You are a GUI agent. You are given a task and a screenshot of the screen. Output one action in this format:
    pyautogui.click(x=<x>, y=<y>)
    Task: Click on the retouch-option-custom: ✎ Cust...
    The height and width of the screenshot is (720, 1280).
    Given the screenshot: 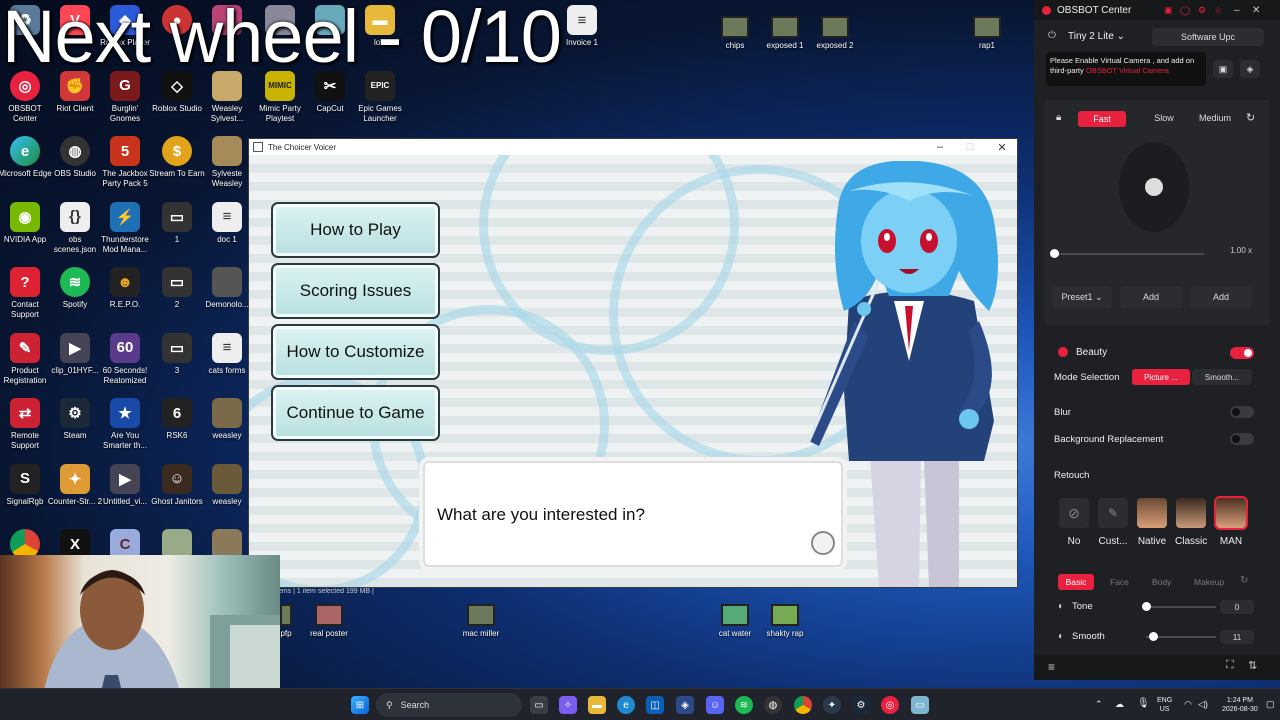 What is the action you would take?
    pyautogui.click(x=1113, y=522)
    